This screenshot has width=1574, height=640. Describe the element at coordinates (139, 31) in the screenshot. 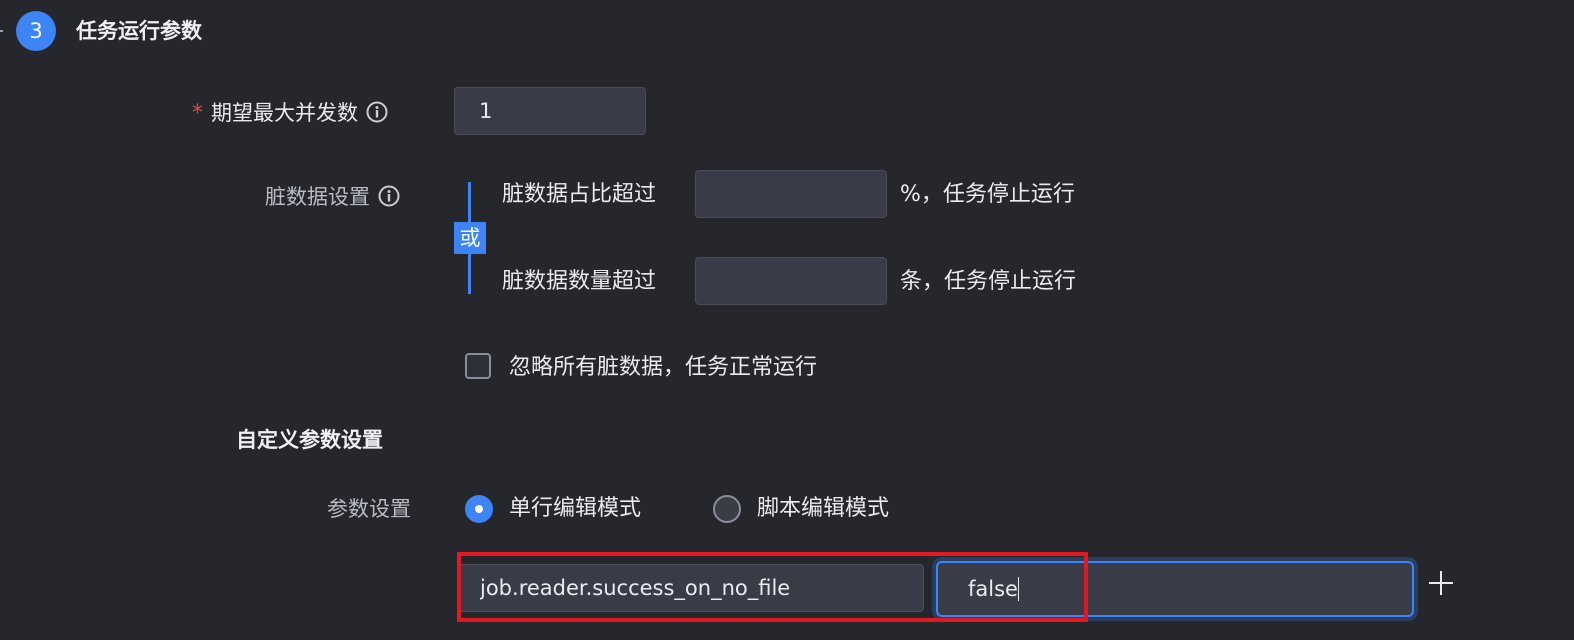

I see `step-title: 任务运行参数` at that location.